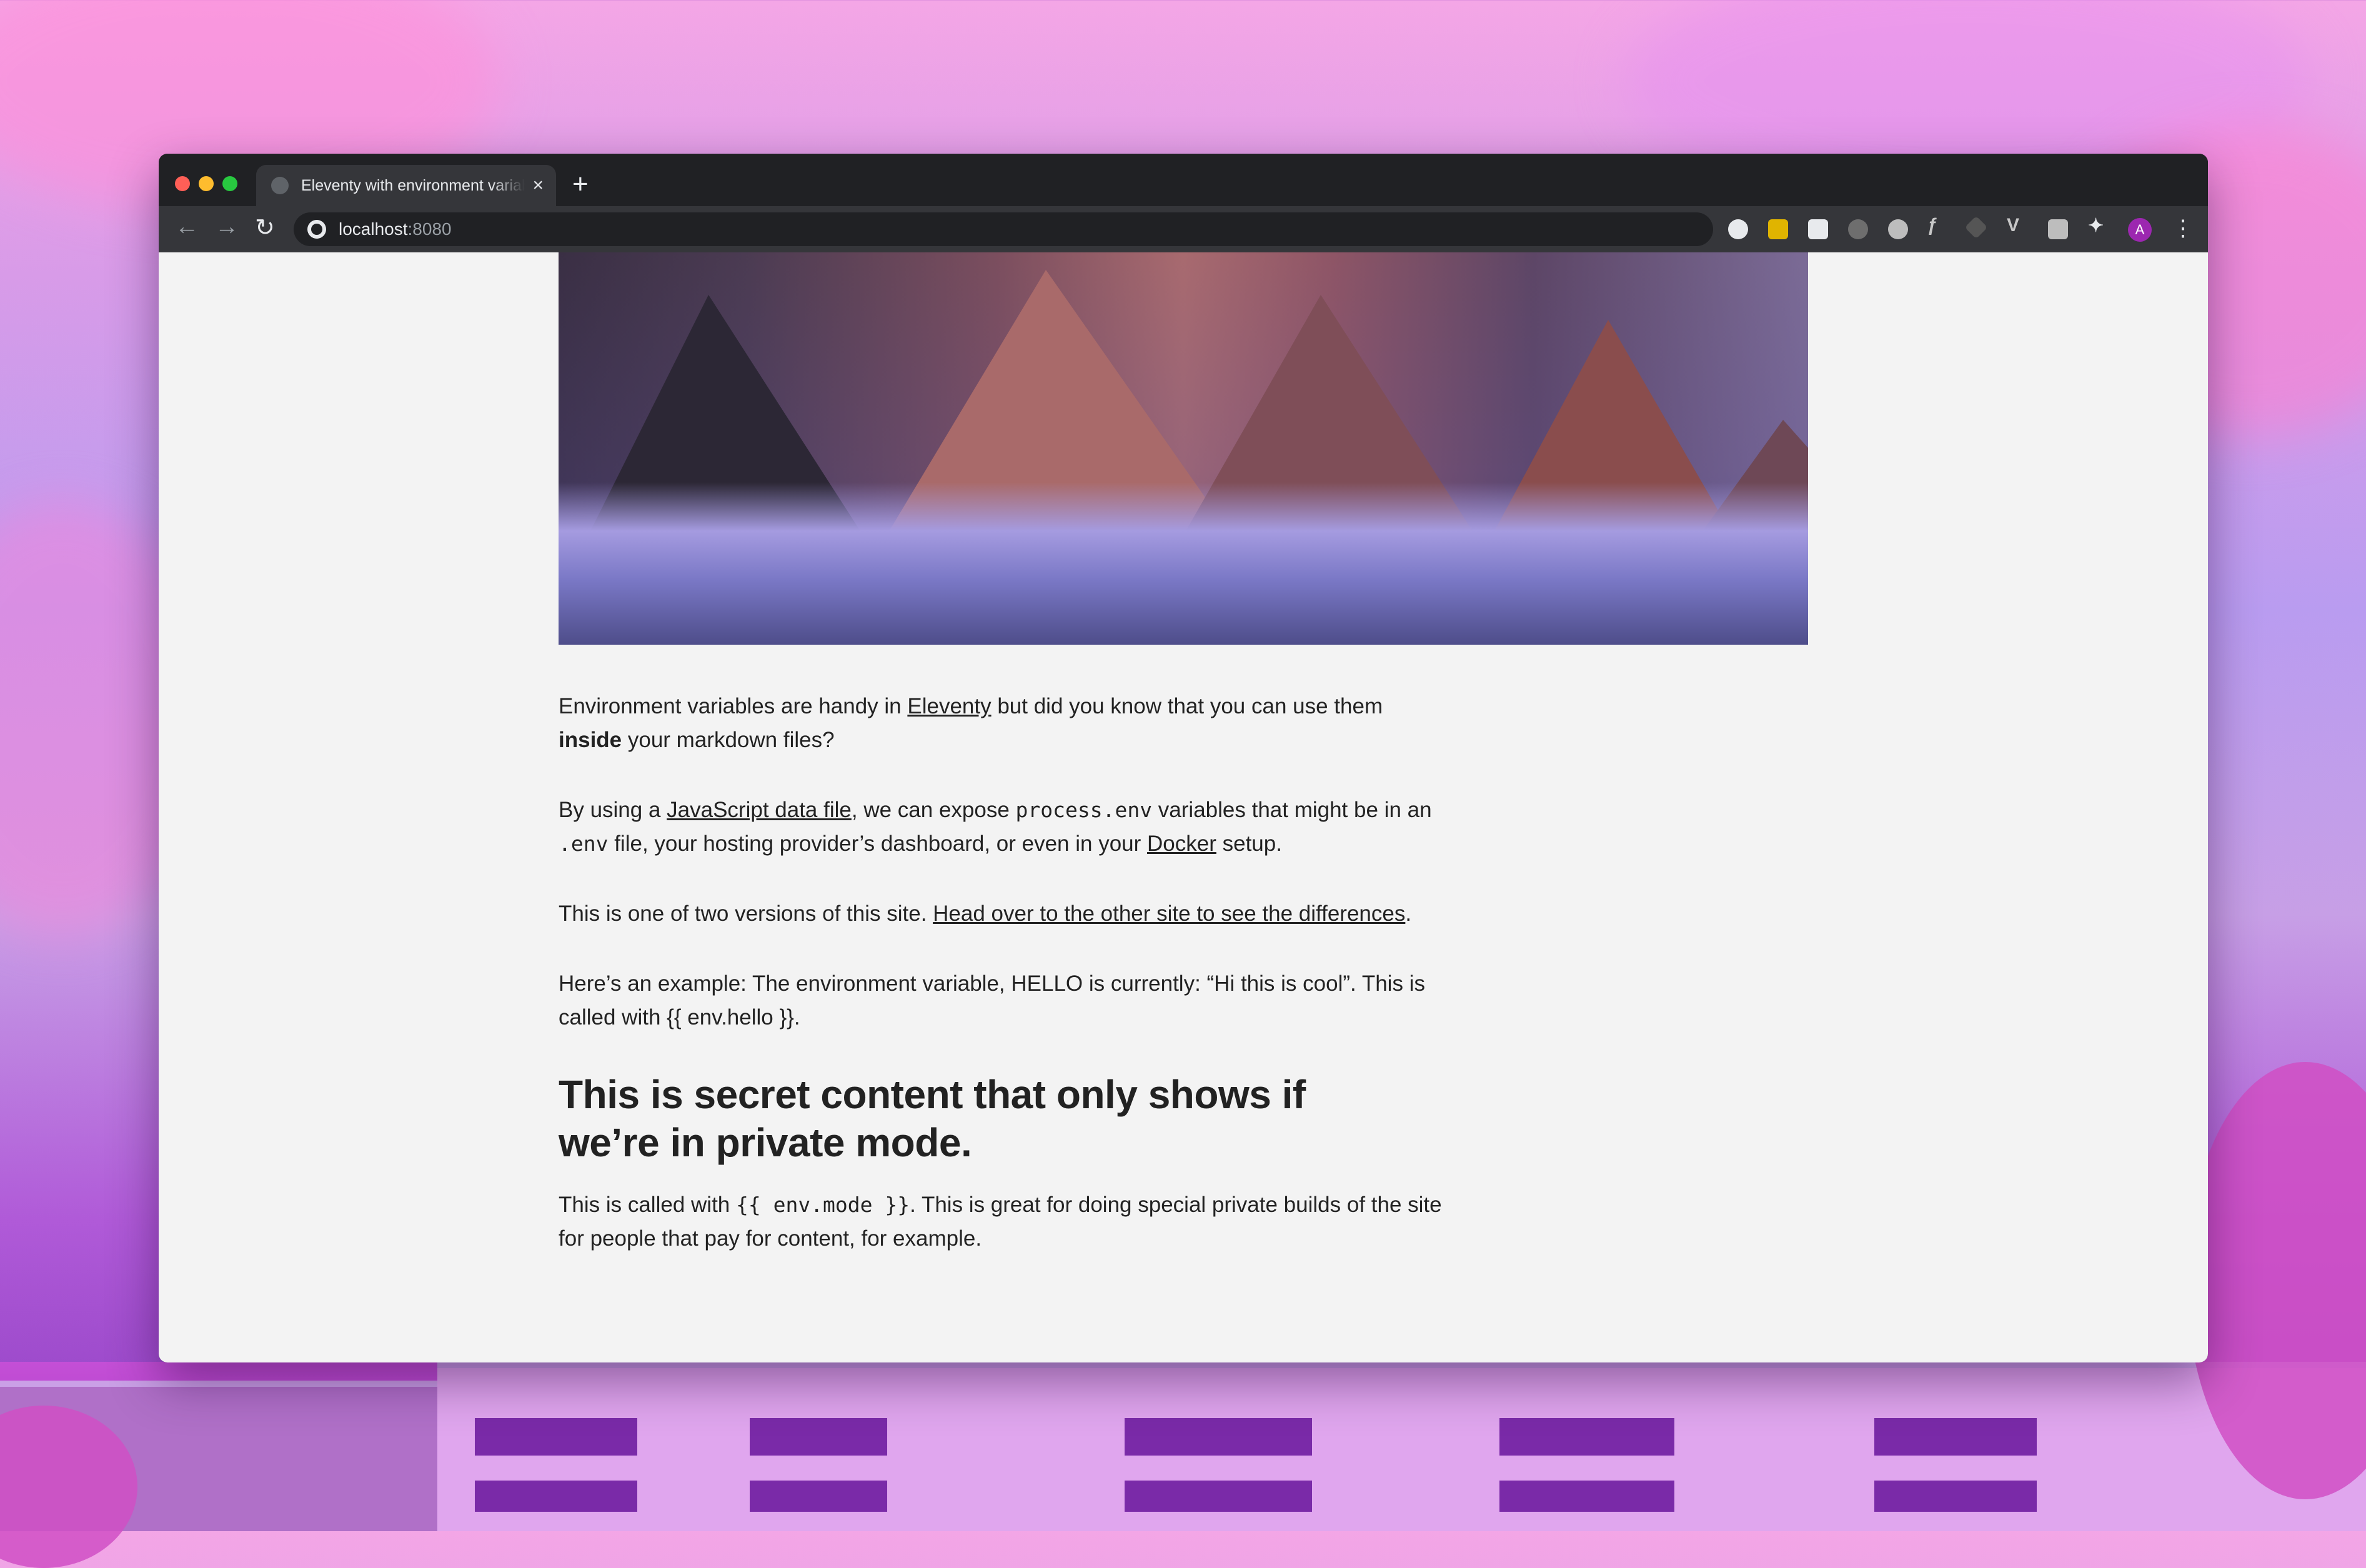  I want to click on browser-toolbar: ← → ↻ localhost:8080 ƒ V ✦ A ⋮, so click(1183, 229).